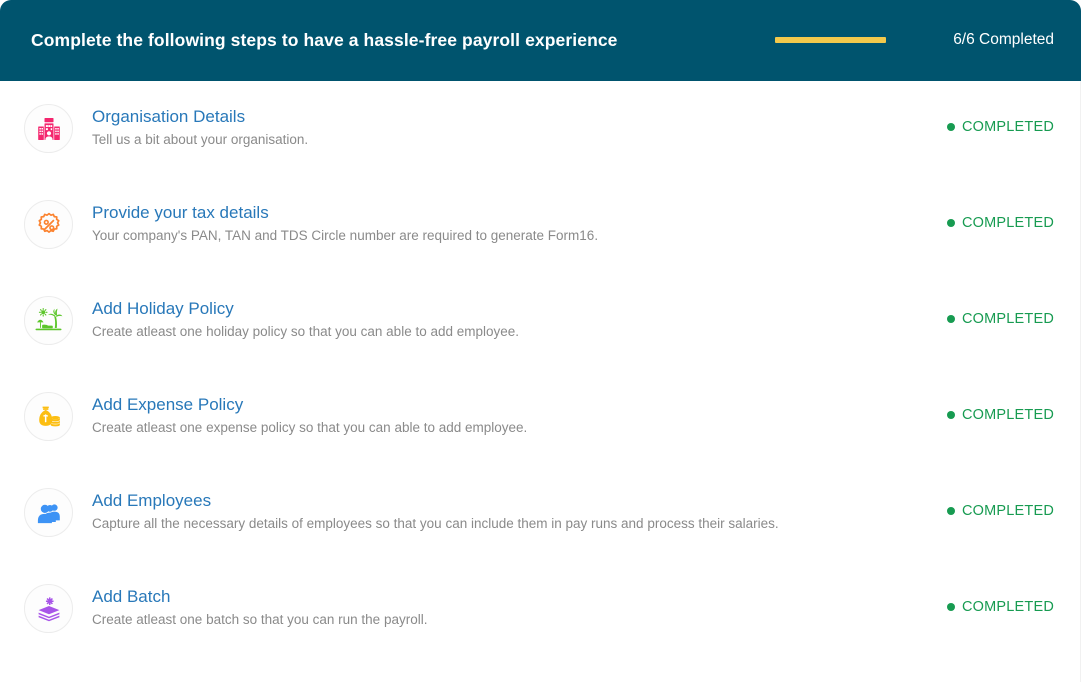  I want to click on step-title: Add Batch, so click(259, 597).